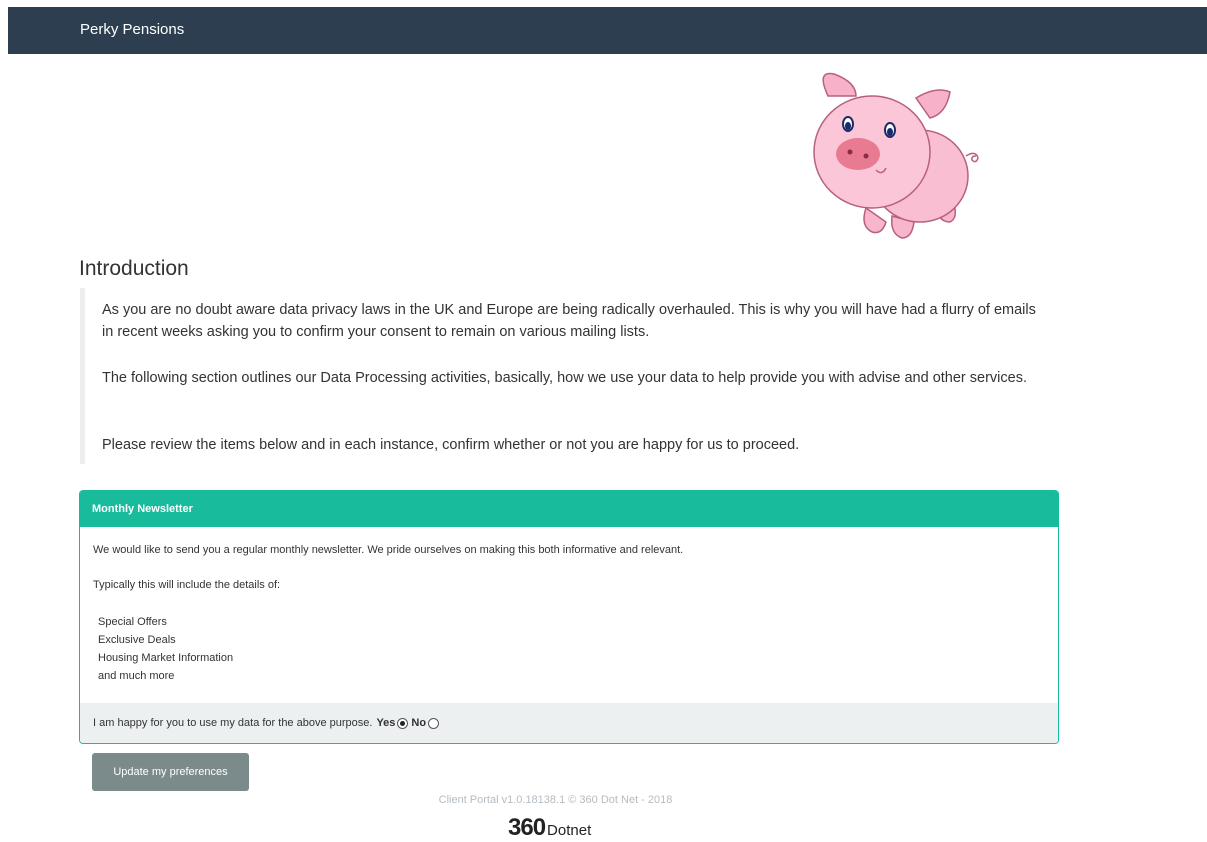  What do you see at coordinates (607, 30) in the screenshot?
I see `navbar: Perky Pensions` at bounding box center [607, 30].